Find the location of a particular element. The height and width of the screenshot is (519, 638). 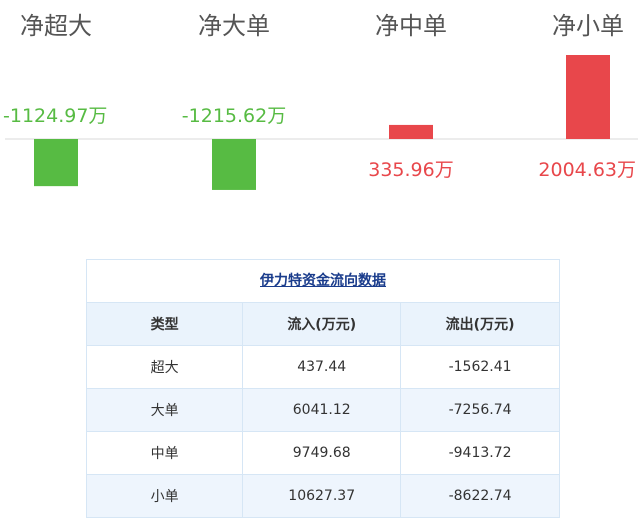

category-label: 净小单 is located at coordinates (588, 26).